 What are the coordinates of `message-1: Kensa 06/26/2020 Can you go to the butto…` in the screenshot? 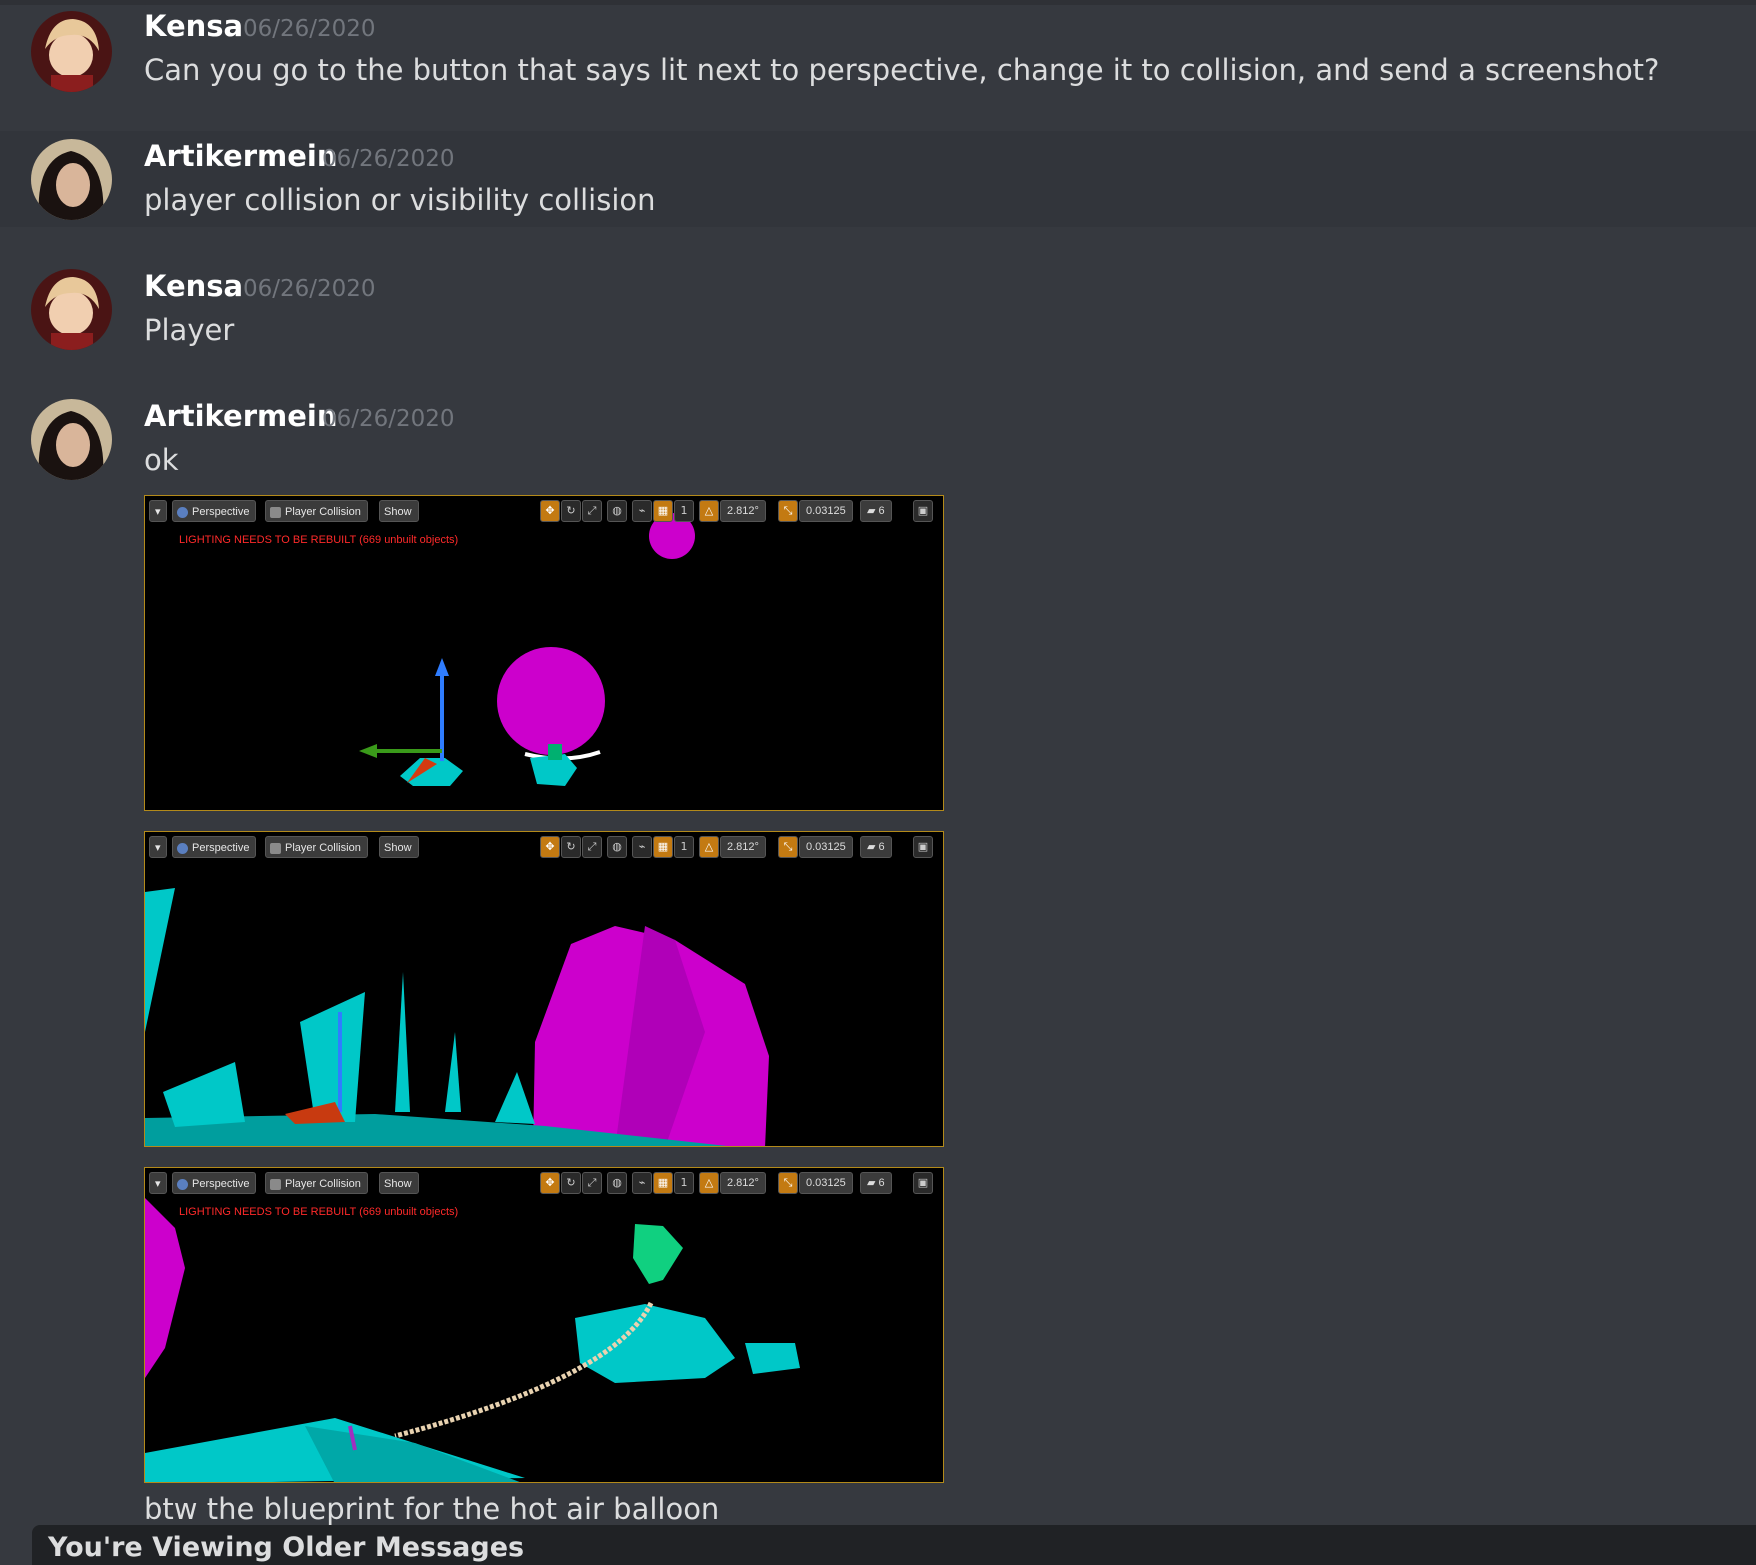 It's located at (878, 68).